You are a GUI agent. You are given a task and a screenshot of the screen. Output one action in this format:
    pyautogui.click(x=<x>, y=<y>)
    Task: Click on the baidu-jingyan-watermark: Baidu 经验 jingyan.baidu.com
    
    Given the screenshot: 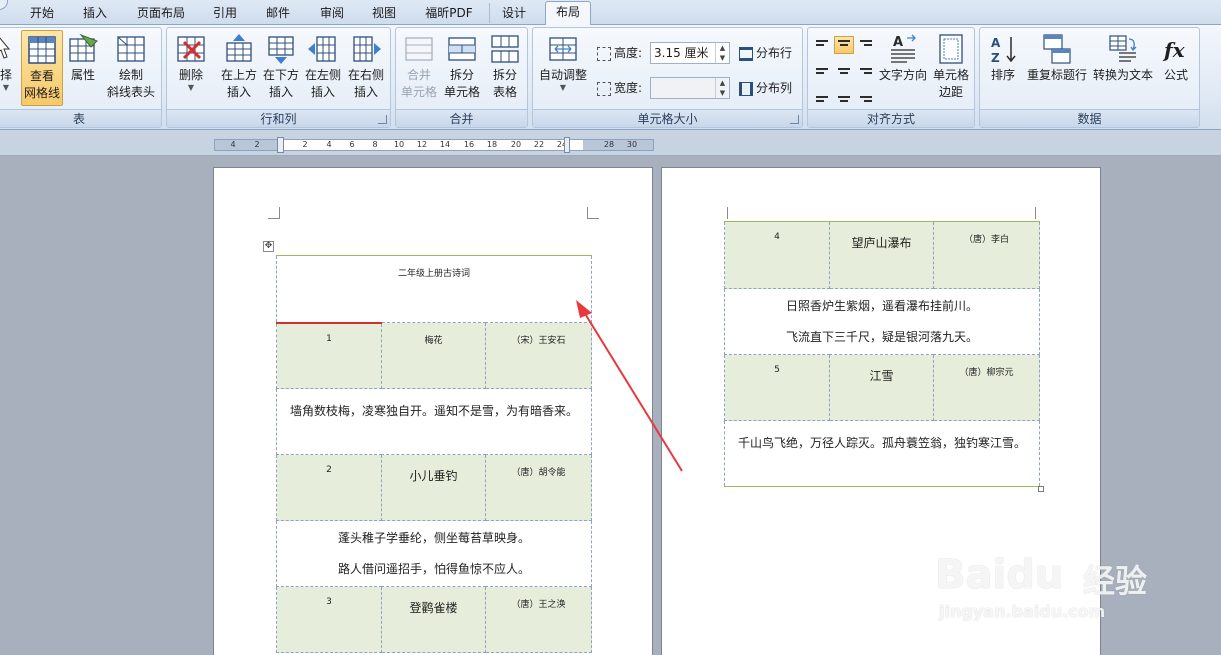 What is the action you would take?
    pyautogui.click(x=1050, y=591)
    